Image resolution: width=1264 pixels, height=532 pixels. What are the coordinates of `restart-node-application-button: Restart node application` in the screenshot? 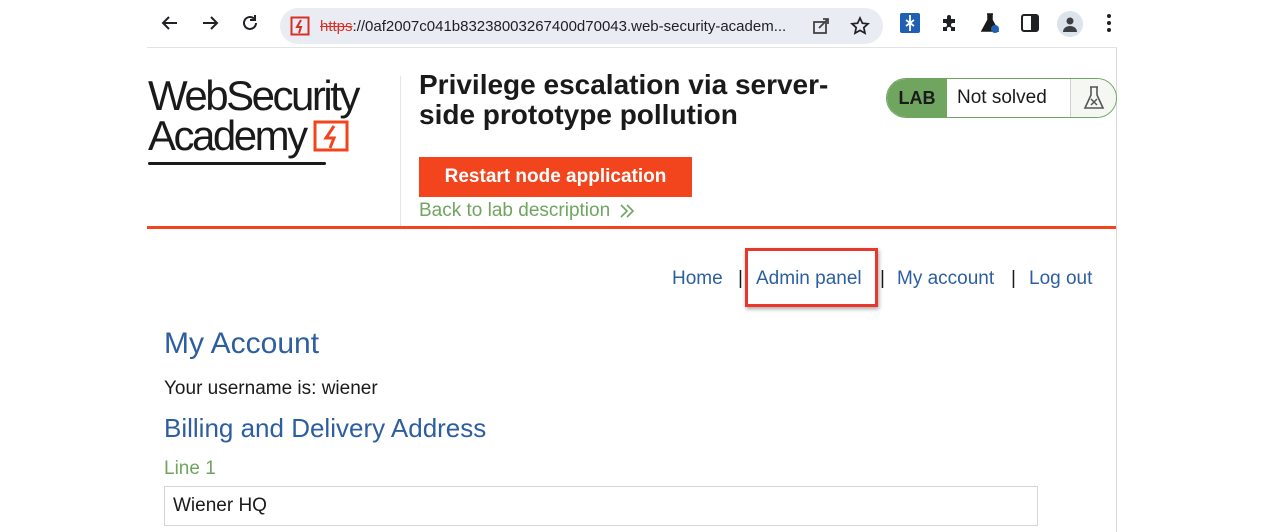 It's located at (555, 177).